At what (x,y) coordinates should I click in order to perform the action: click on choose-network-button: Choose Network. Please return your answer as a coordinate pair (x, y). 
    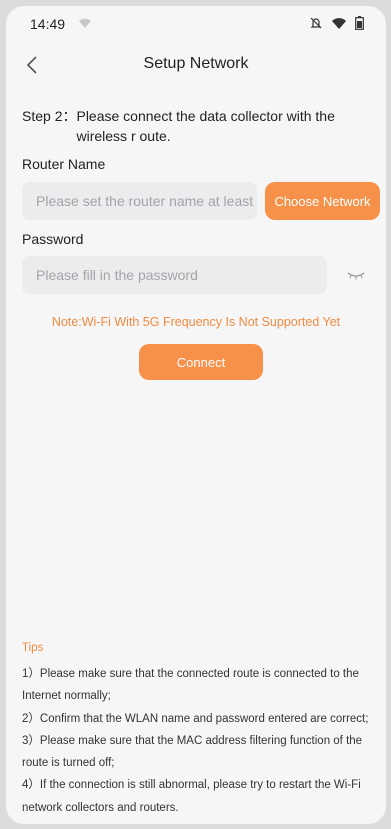
    Looking at the image, I should click on (322, 201).